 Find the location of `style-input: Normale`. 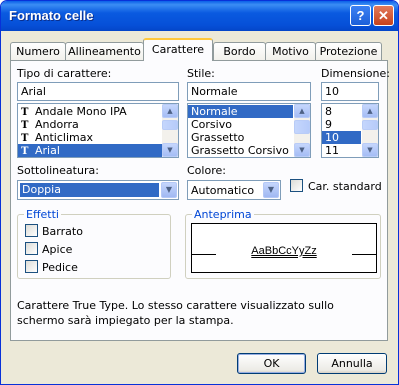

style-input: Normale is located at coordinates (249, 91).